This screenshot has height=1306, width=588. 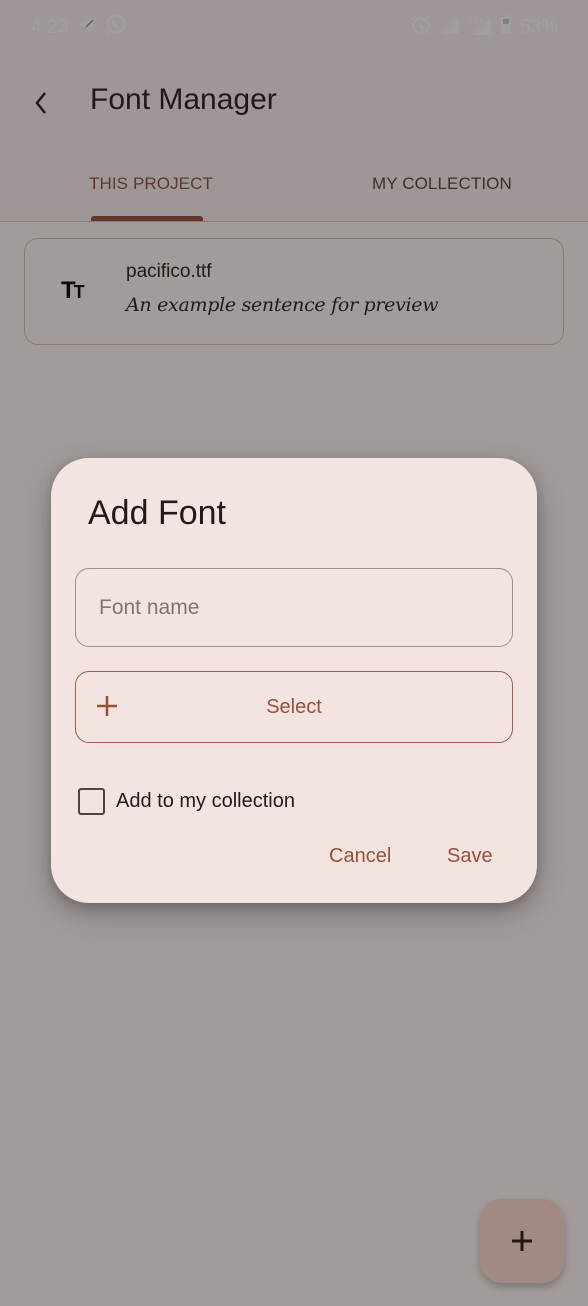 What do you see at coordinates (360, 856) in the screenshot?
I see `cancel-button: Cancel` at bounding box center [360, 856].